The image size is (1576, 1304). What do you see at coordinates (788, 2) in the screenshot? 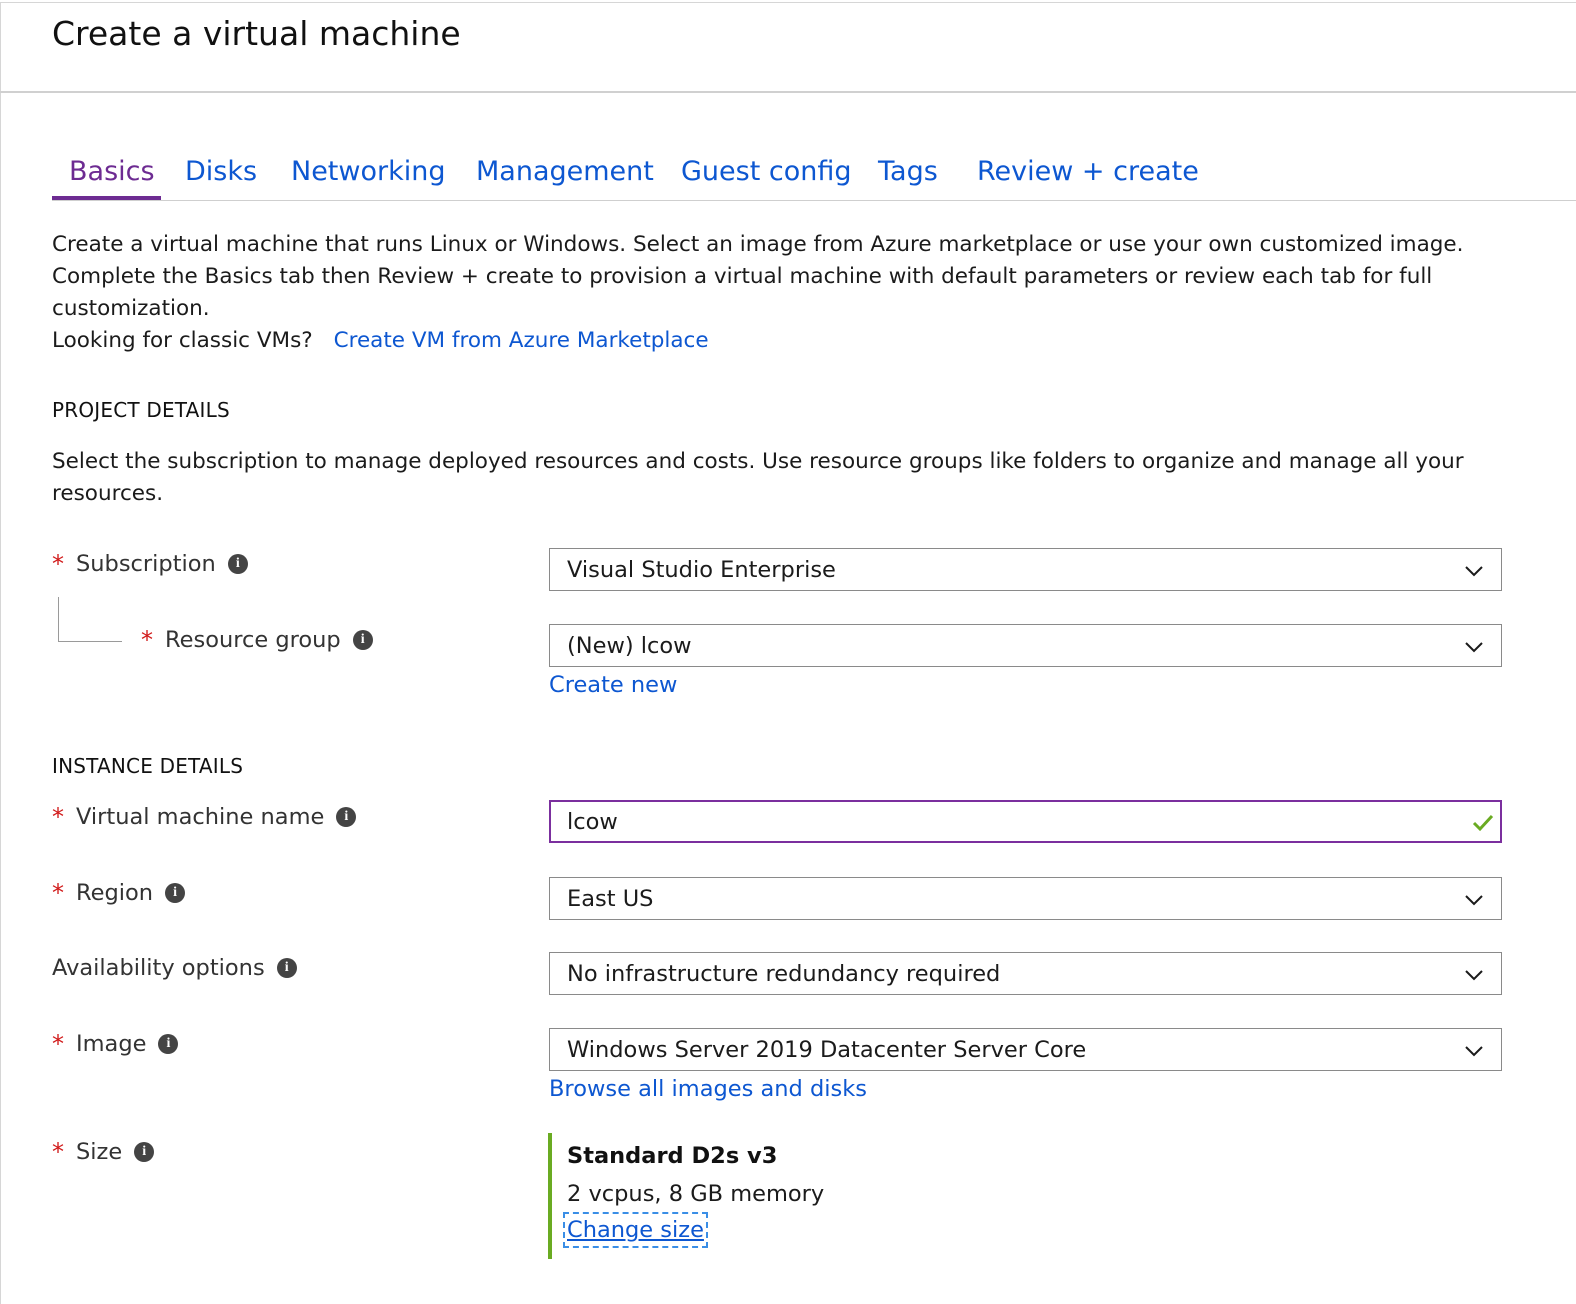
I see `frame-top-border` at bounding box center [788, 2].